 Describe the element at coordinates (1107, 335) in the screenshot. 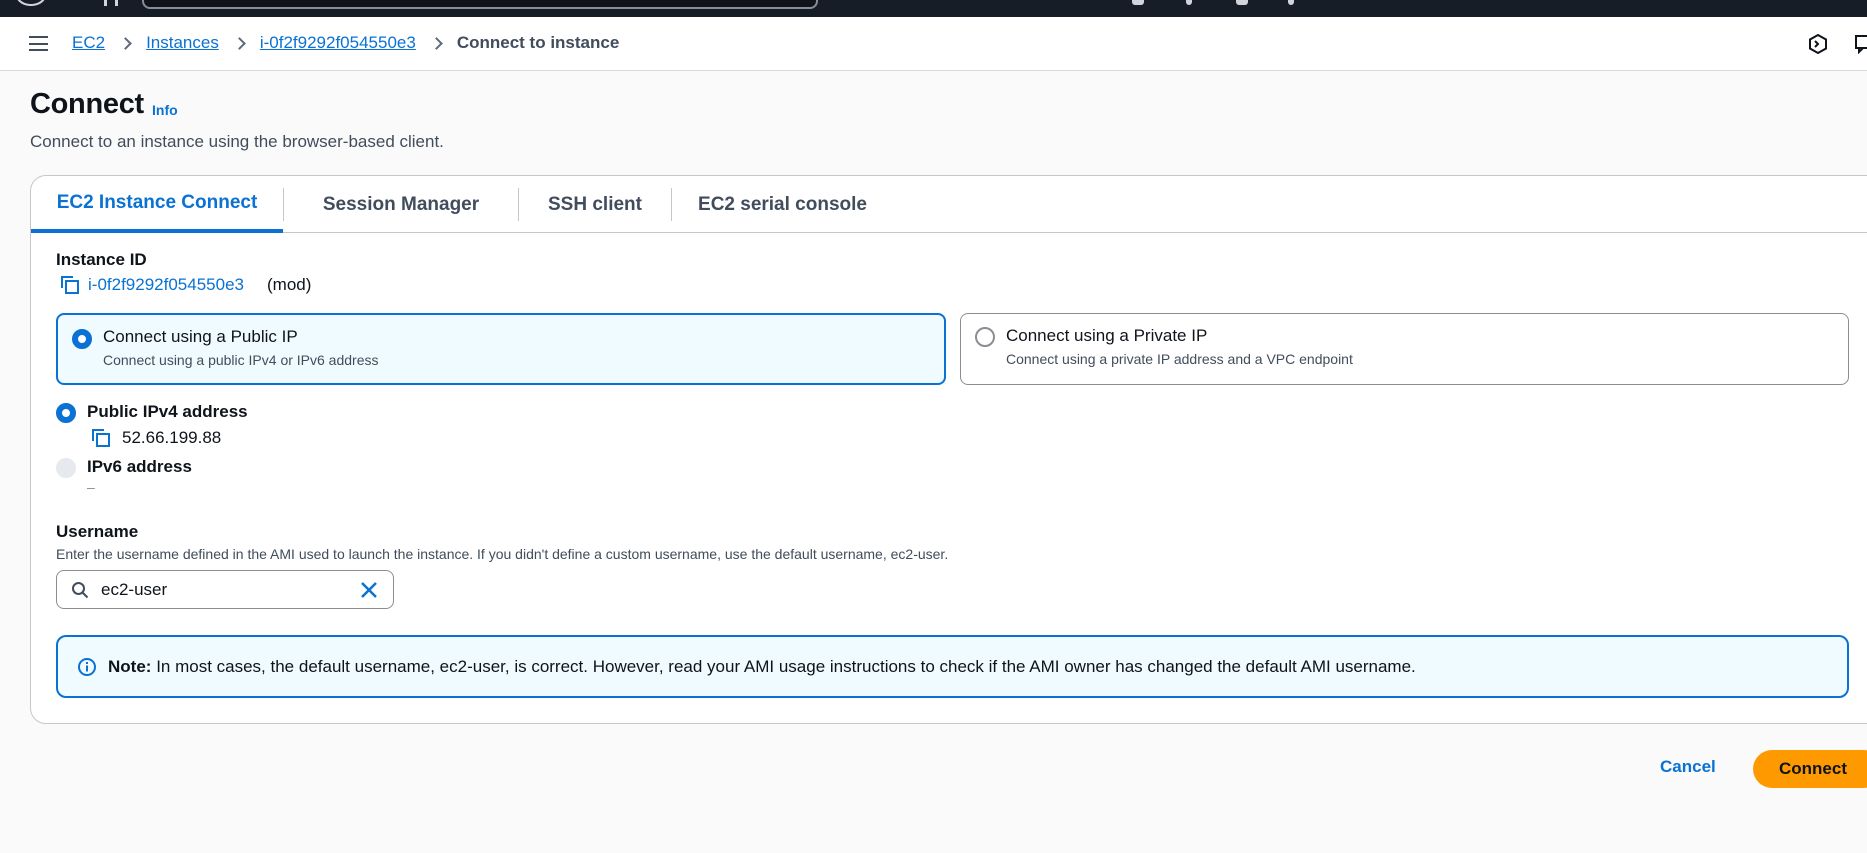

I see `private-ip-option-title: Connect using a Private IP` at that location.